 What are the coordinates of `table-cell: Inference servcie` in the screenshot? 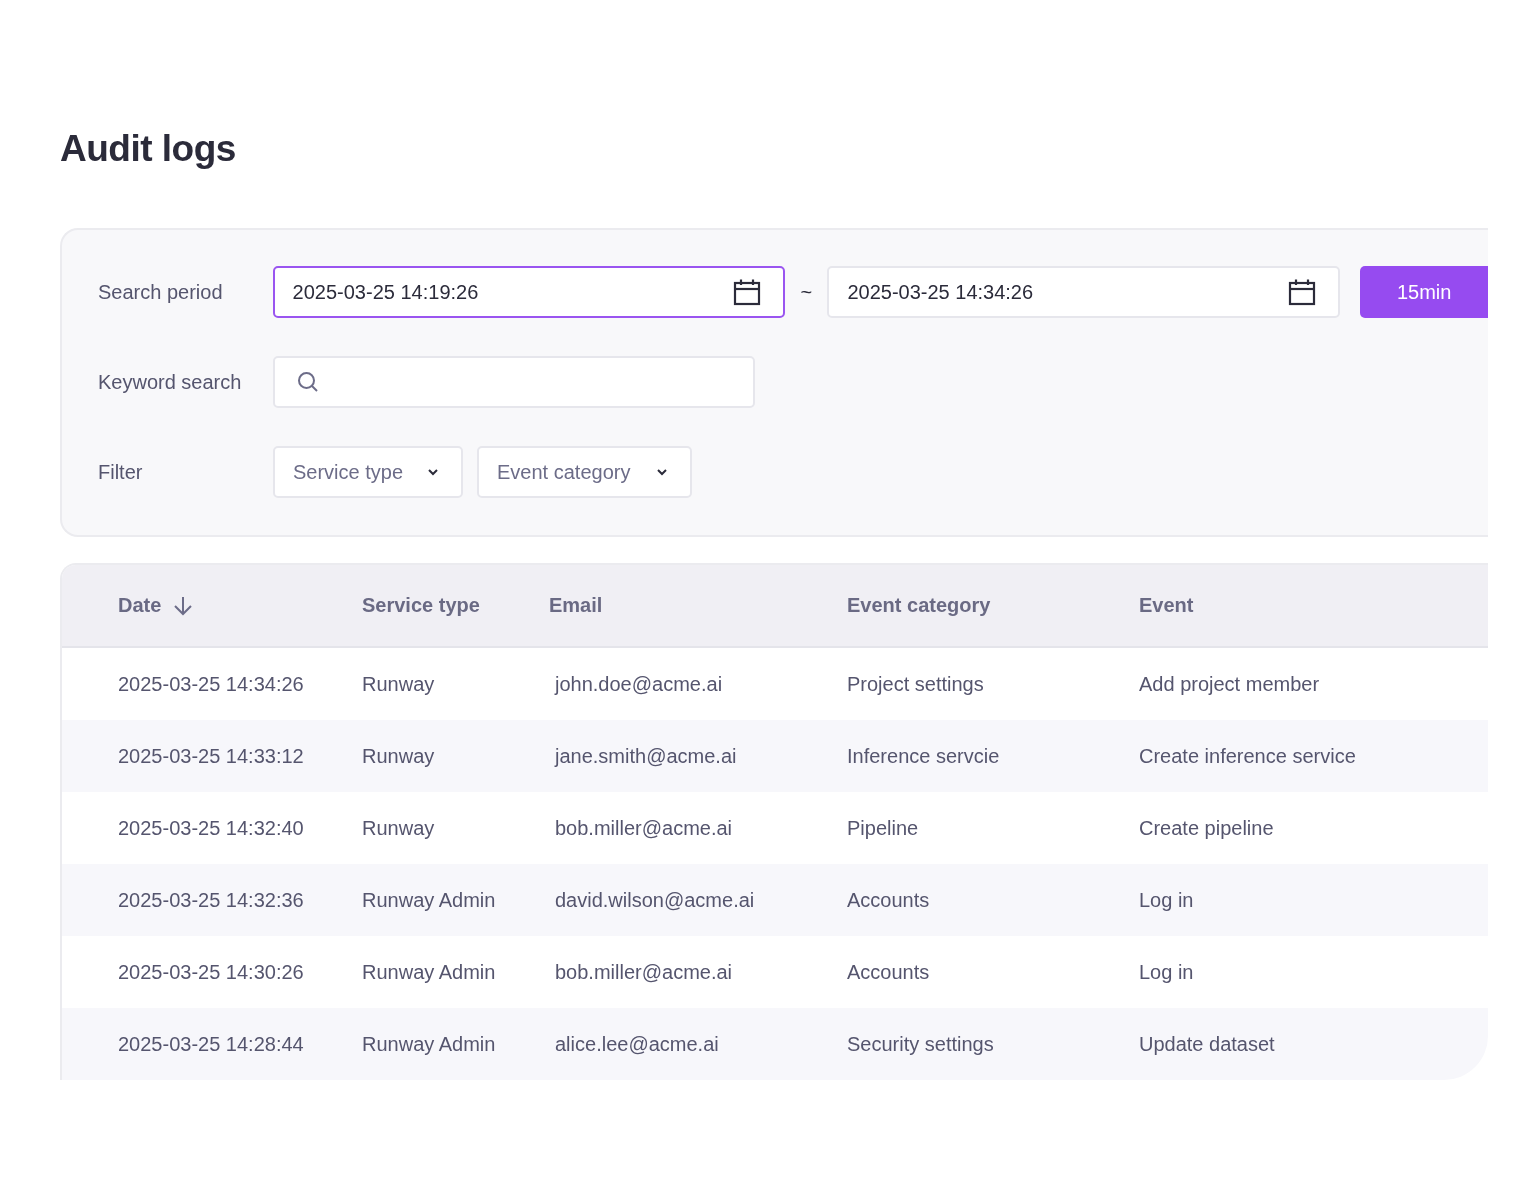 It's located at (923, 755).